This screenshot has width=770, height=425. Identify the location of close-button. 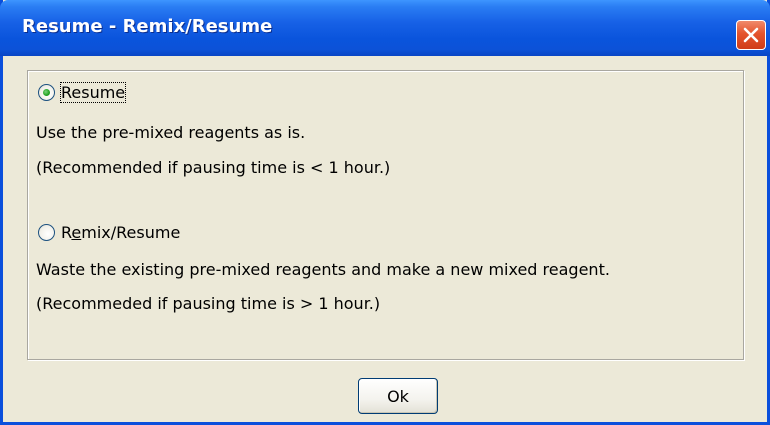
(751, 35).